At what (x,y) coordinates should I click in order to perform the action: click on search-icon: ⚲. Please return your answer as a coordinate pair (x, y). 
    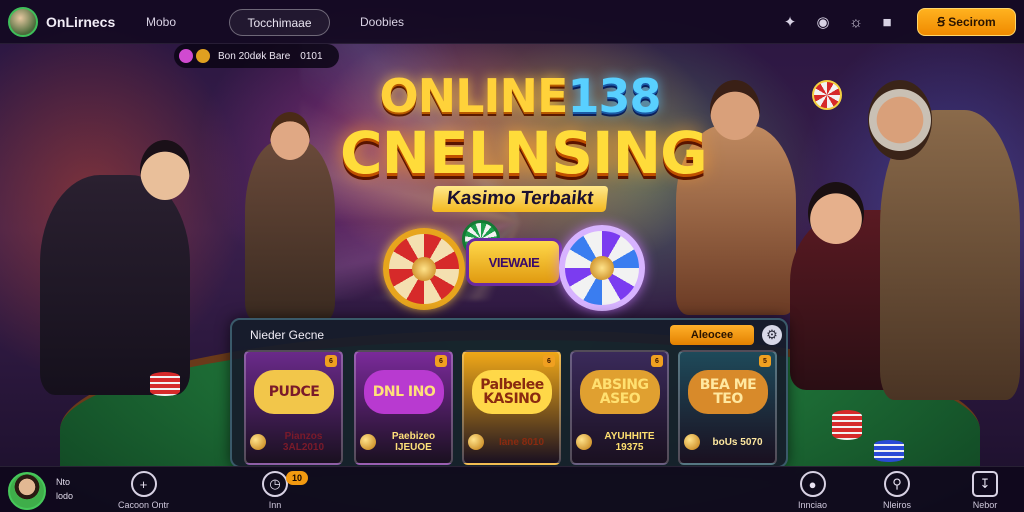
    Looking at the image, I should click on (897, 484).